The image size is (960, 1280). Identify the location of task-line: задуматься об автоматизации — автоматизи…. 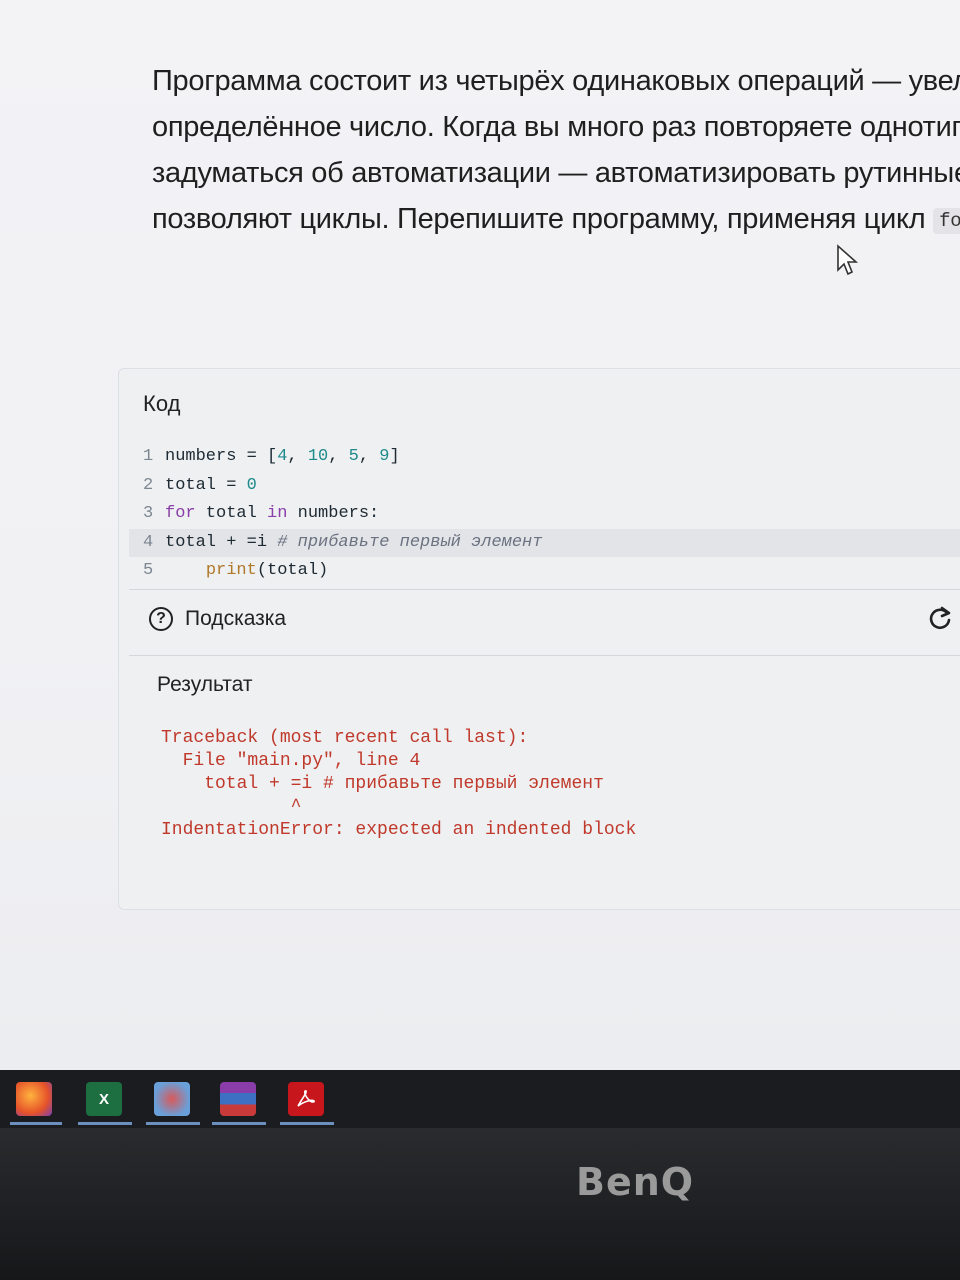
(556, 173).